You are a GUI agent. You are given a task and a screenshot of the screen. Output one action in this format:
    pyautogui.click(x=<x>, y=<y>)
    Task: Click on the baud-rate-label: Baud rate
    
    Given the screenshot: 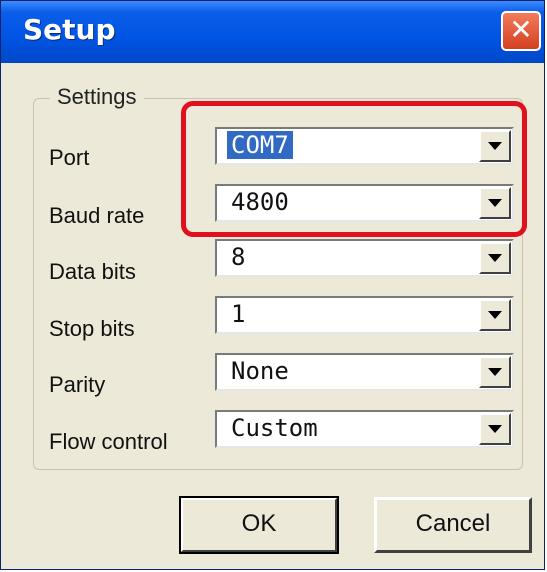 What is the action you would take?
    pyautogui.click(x=97, y=215)
    